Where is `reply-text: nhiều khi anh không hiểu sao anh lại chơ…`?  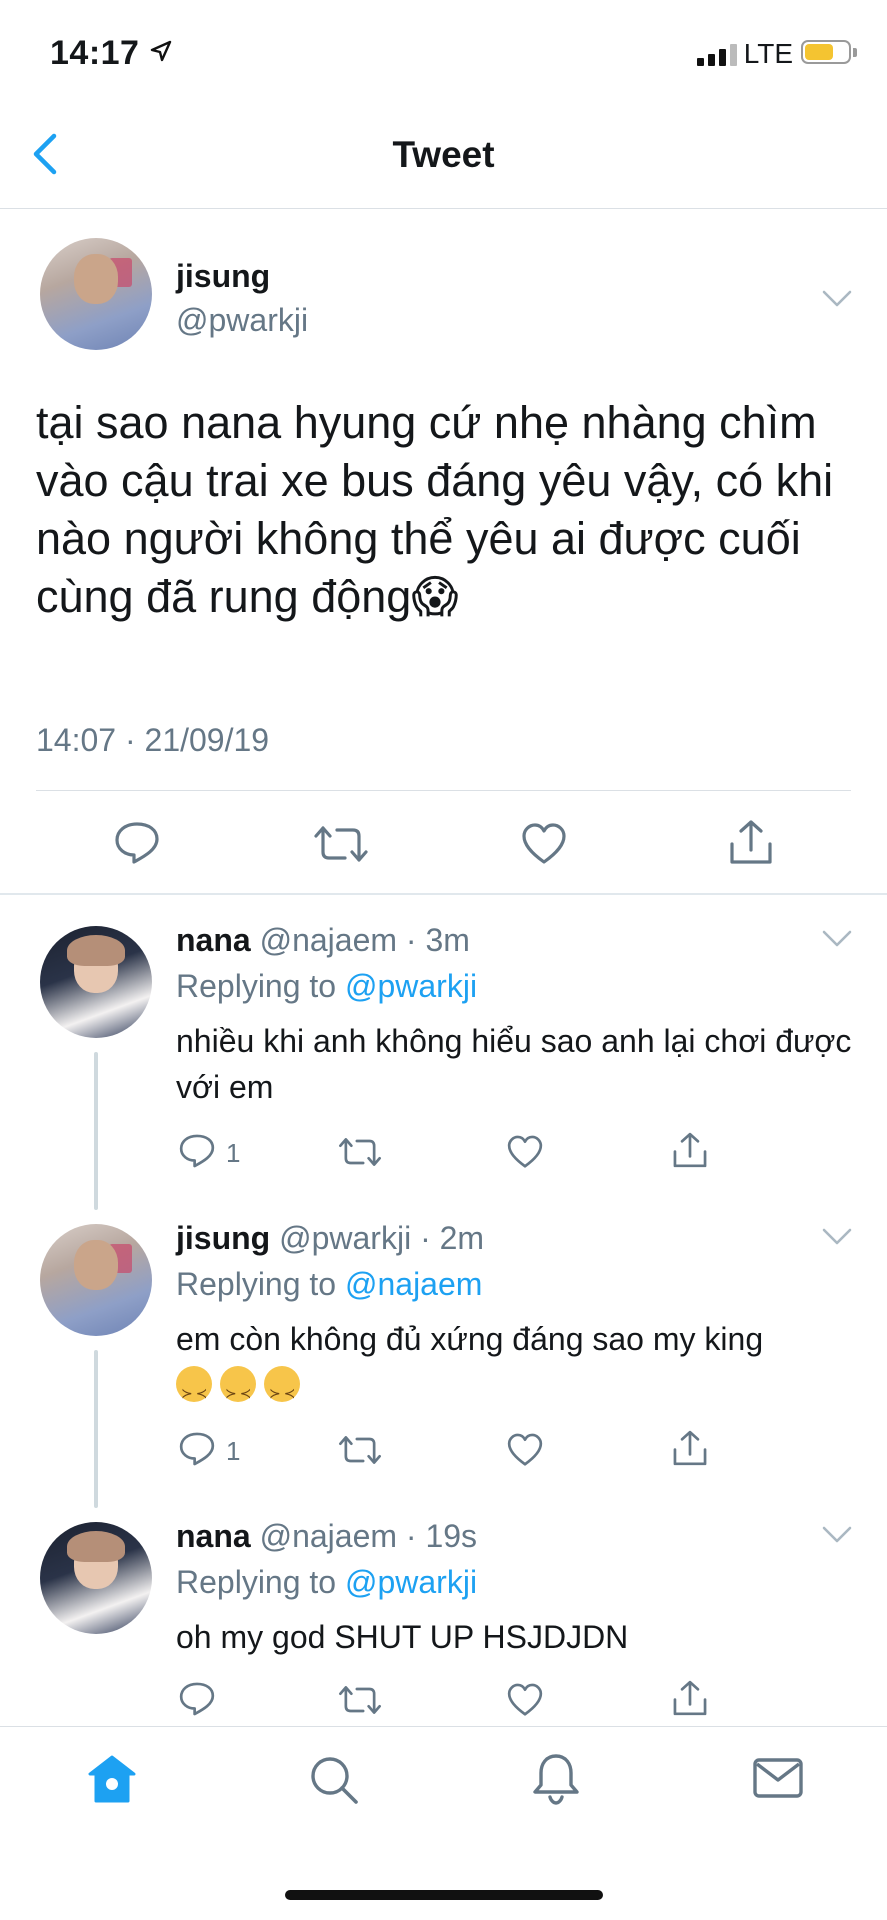 reply-text: nhiều khi anh không hiểu sao anh lại chơ… is located at coordinates (514, 1064).